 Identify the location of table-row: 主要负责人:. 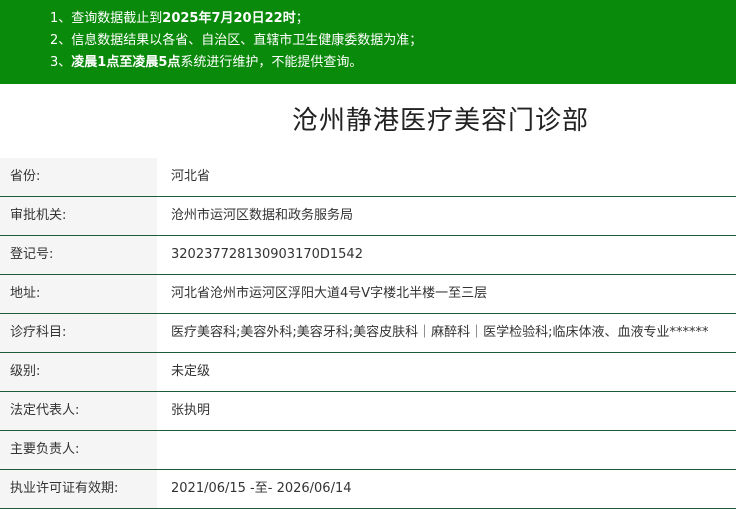
(368, 450).